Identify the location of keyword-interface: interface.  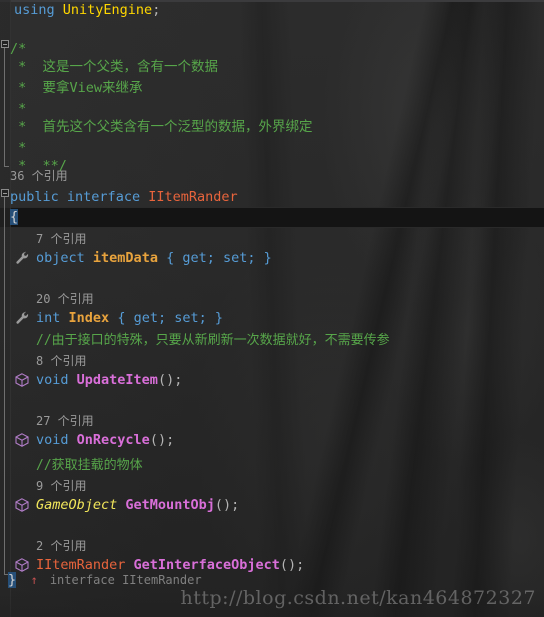
(103, 197).